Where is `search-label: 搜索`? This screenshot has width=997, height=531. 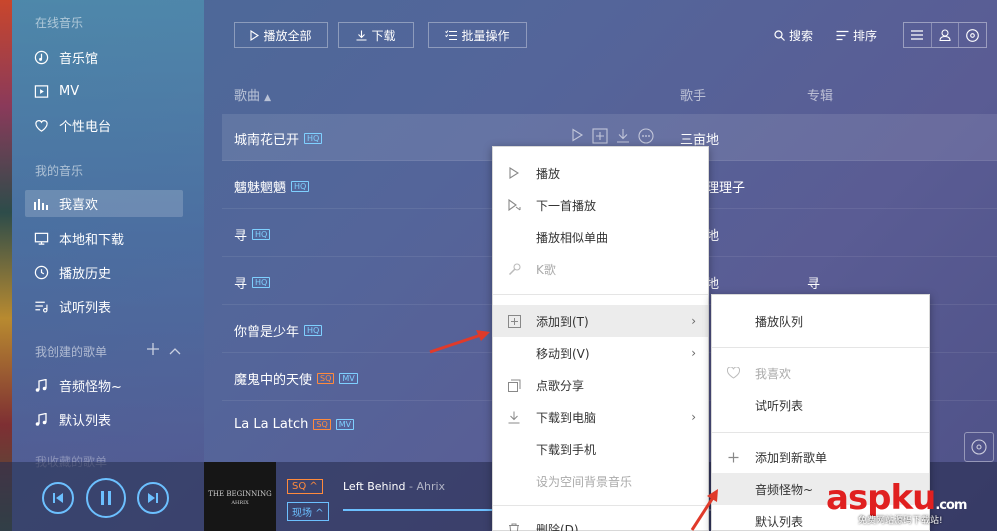 search-label: 搜索 is located at coordinates (801, 36).